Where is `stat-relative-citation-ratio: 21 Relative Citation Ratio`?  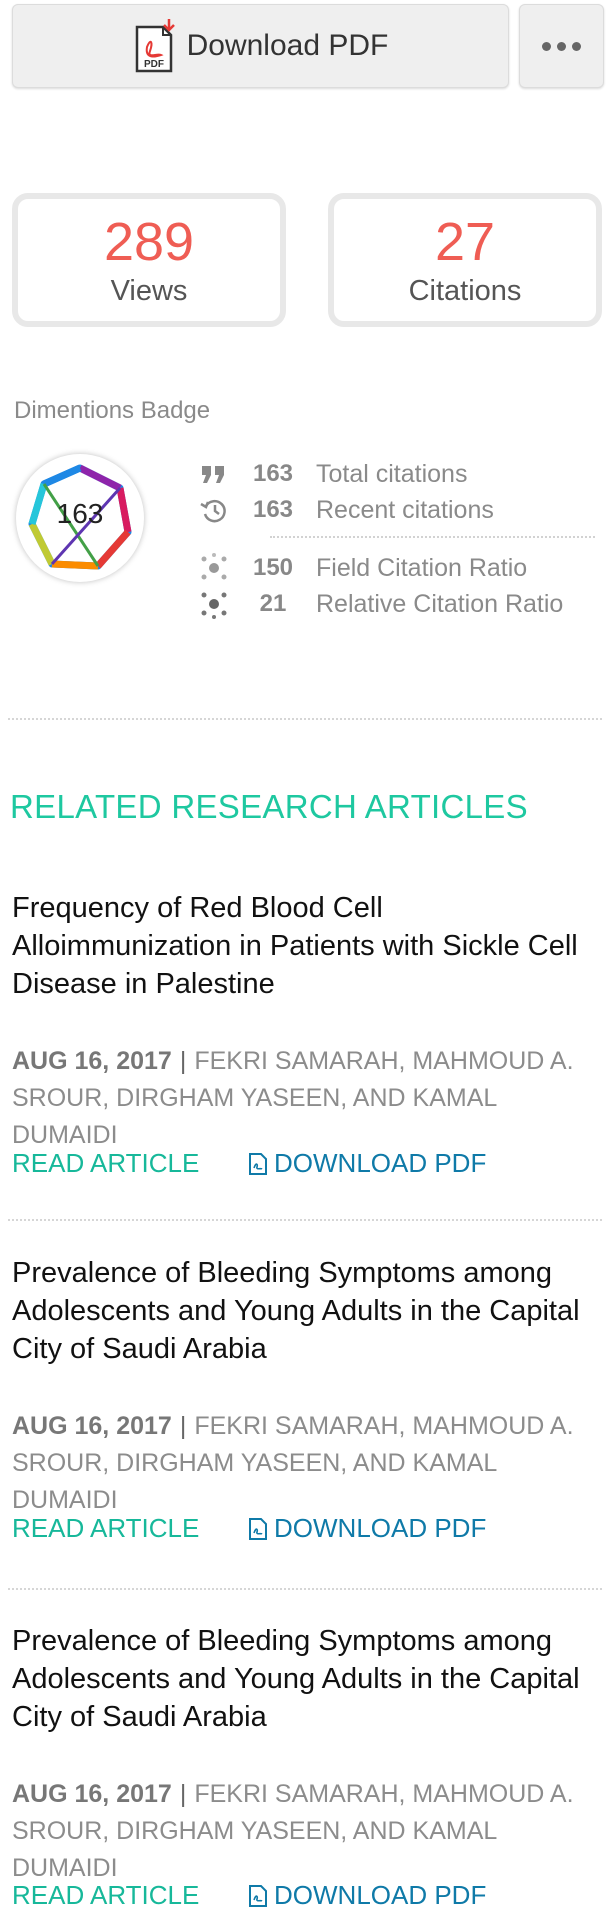
stat-relative-citation-ratio: 21 Relative Citation Ratio is located at coordinates (380, 604).